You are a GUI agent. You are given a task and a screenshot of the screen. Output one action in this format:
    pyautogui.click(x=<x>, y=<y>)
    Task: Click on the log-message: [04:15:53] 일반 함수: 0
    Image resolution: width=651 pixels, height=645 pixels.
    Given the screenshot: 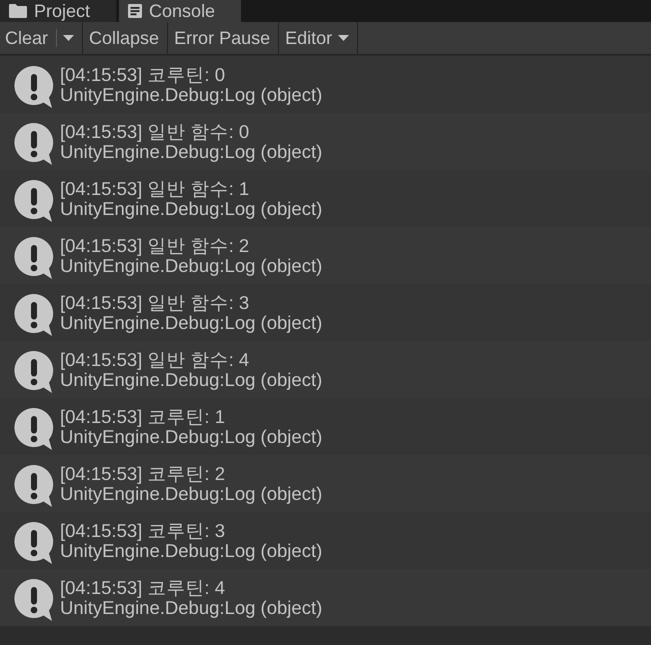 What is the action you would take?
    pyautogui.click(x=155, y=132)
    